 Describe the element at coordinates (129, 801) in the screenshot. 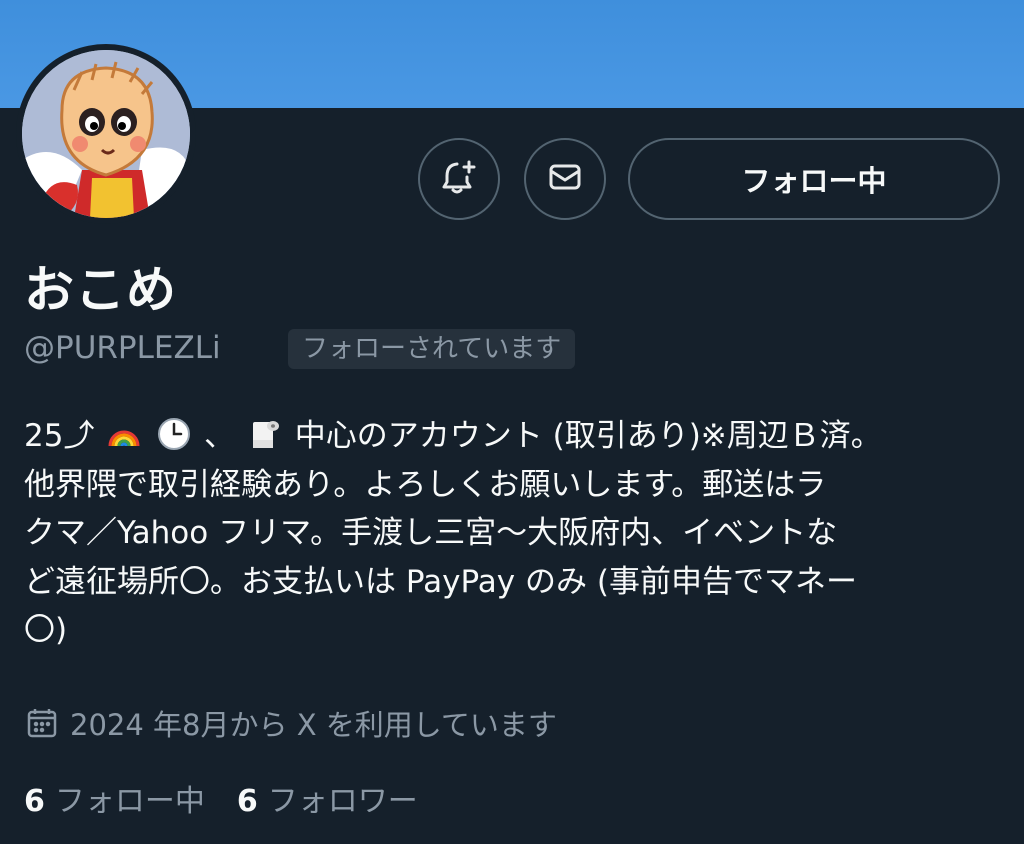

I see `following-label: フォロー中` at that location.